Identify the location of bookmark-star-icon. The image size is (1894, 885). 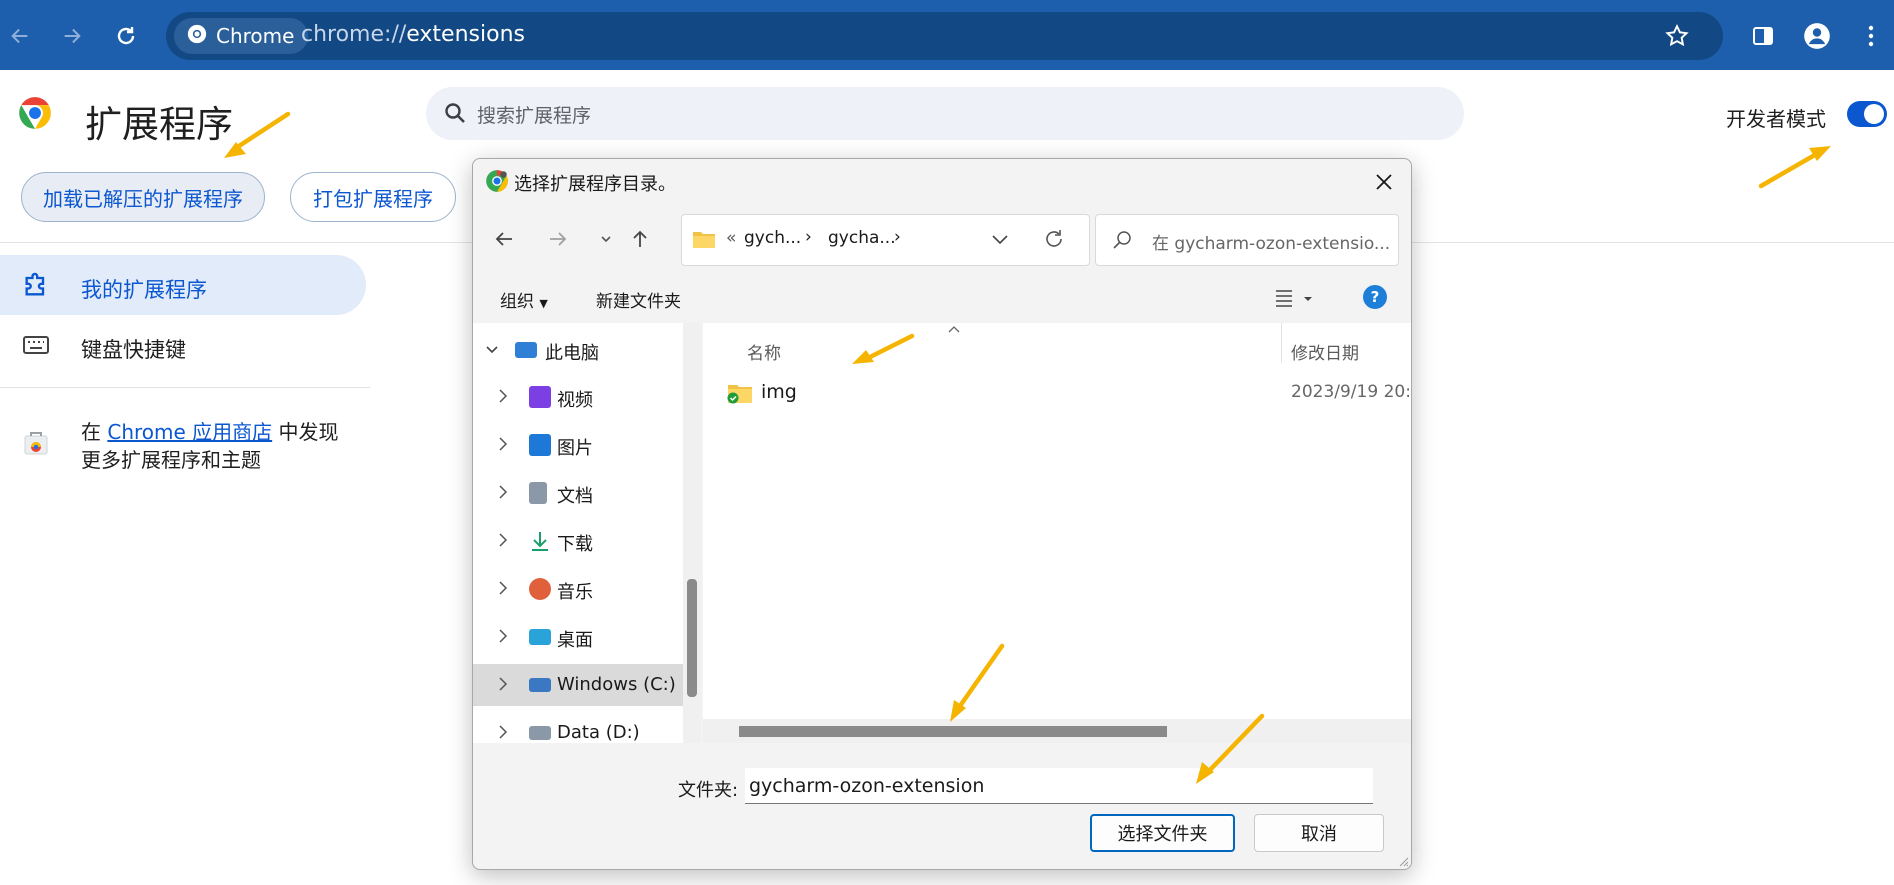
(1677, 36).